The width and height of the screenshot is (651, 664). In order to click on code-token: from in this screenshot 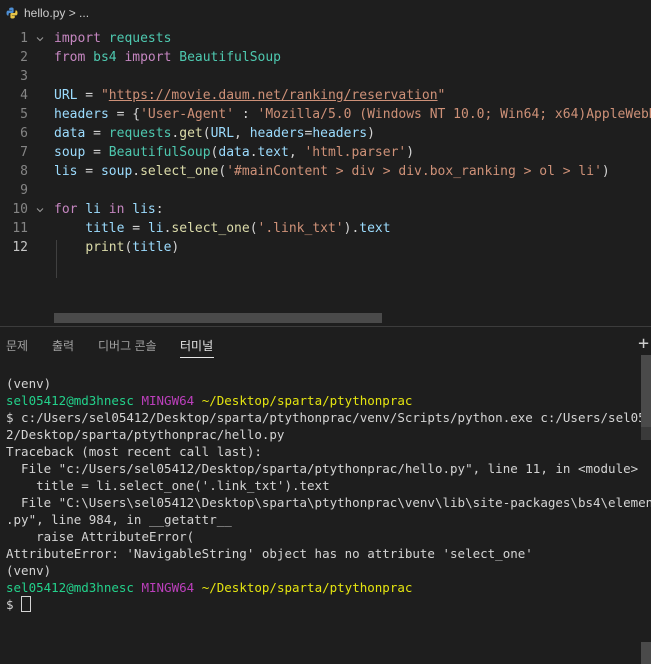, I will do `click(70, 57)`.